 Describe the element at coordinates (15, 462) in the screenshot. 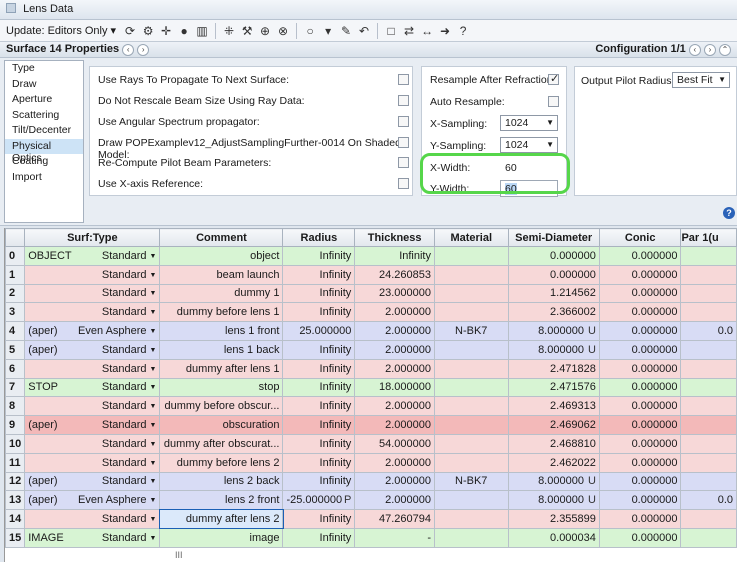

I see `row-number: 11` at that location.